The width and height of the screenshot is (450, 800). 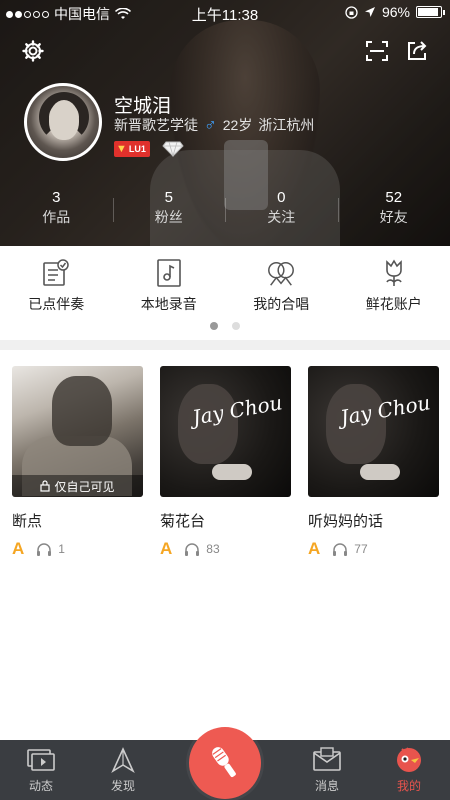 I want to click on user-location: 浙江杭州, so click(x=286, y=125).